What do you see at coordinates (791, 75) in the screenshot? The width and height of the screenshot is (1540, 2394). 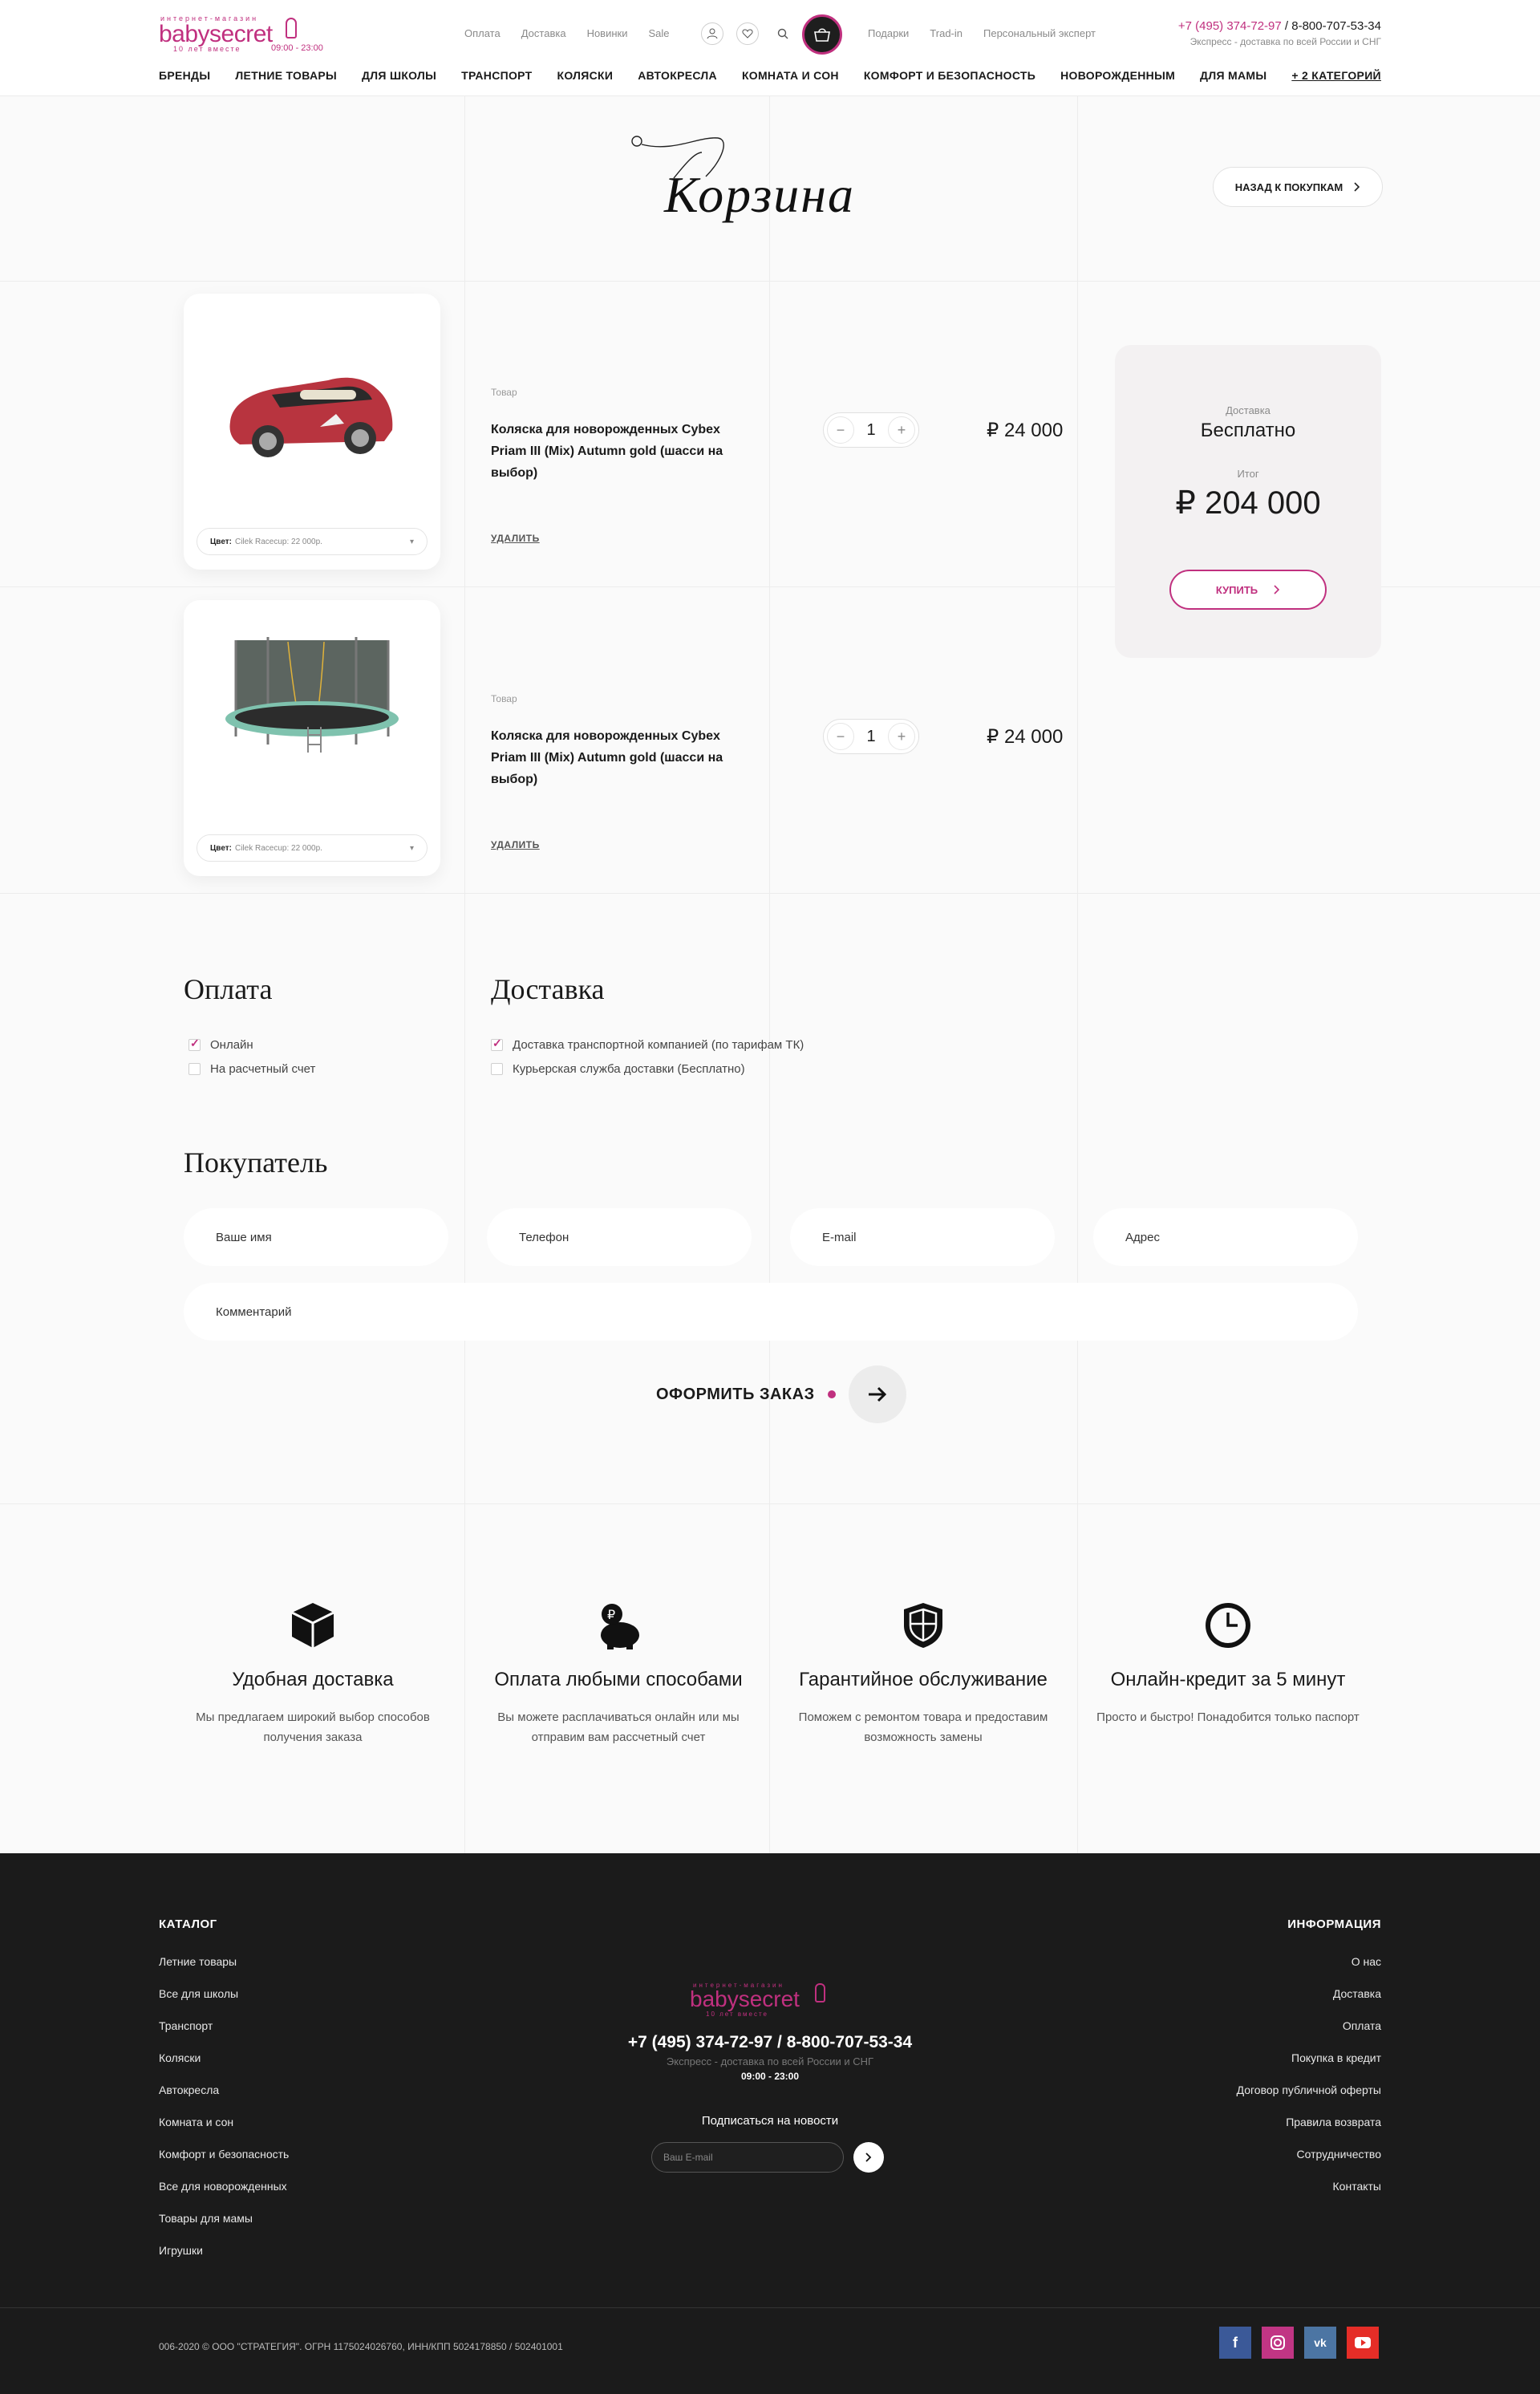 I see `category-item: КОМНАТА И СОН` at bounding box center [791, 75].